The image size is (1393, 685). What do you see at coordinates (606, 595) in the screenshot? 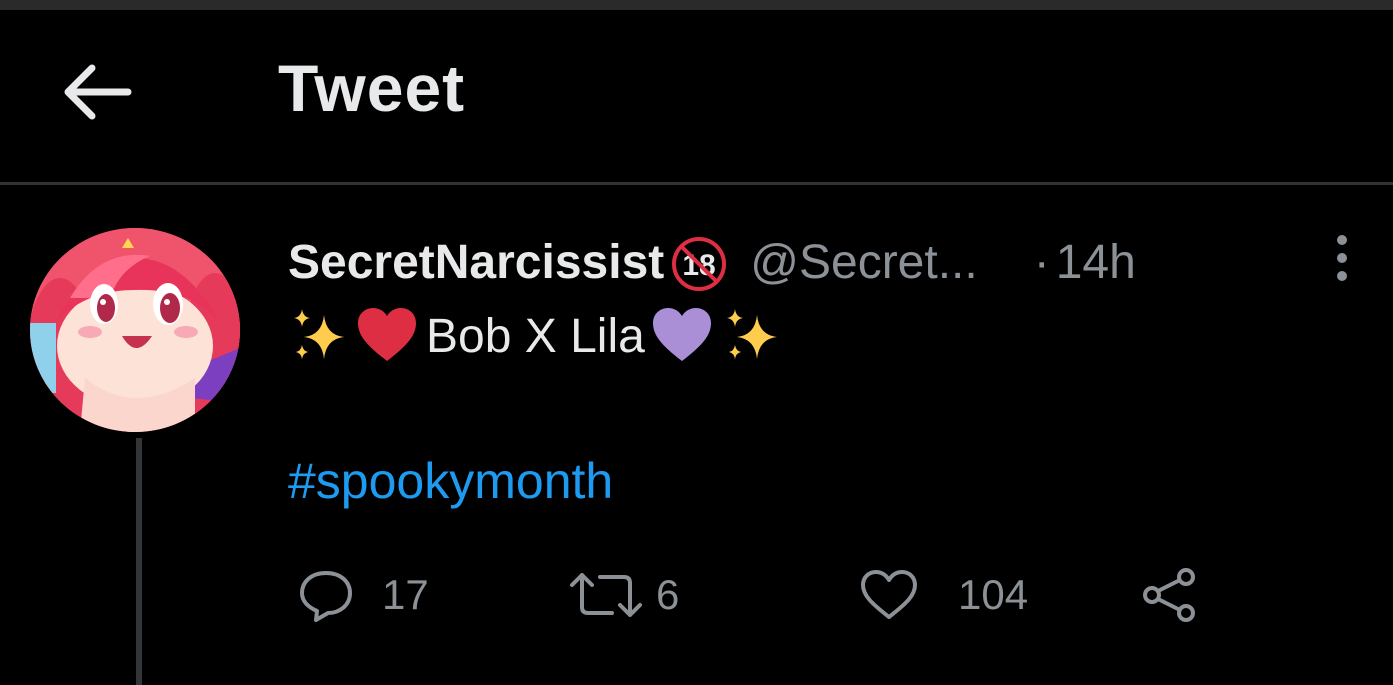
I see `retweet-icon` at bounding box center [606, 595].